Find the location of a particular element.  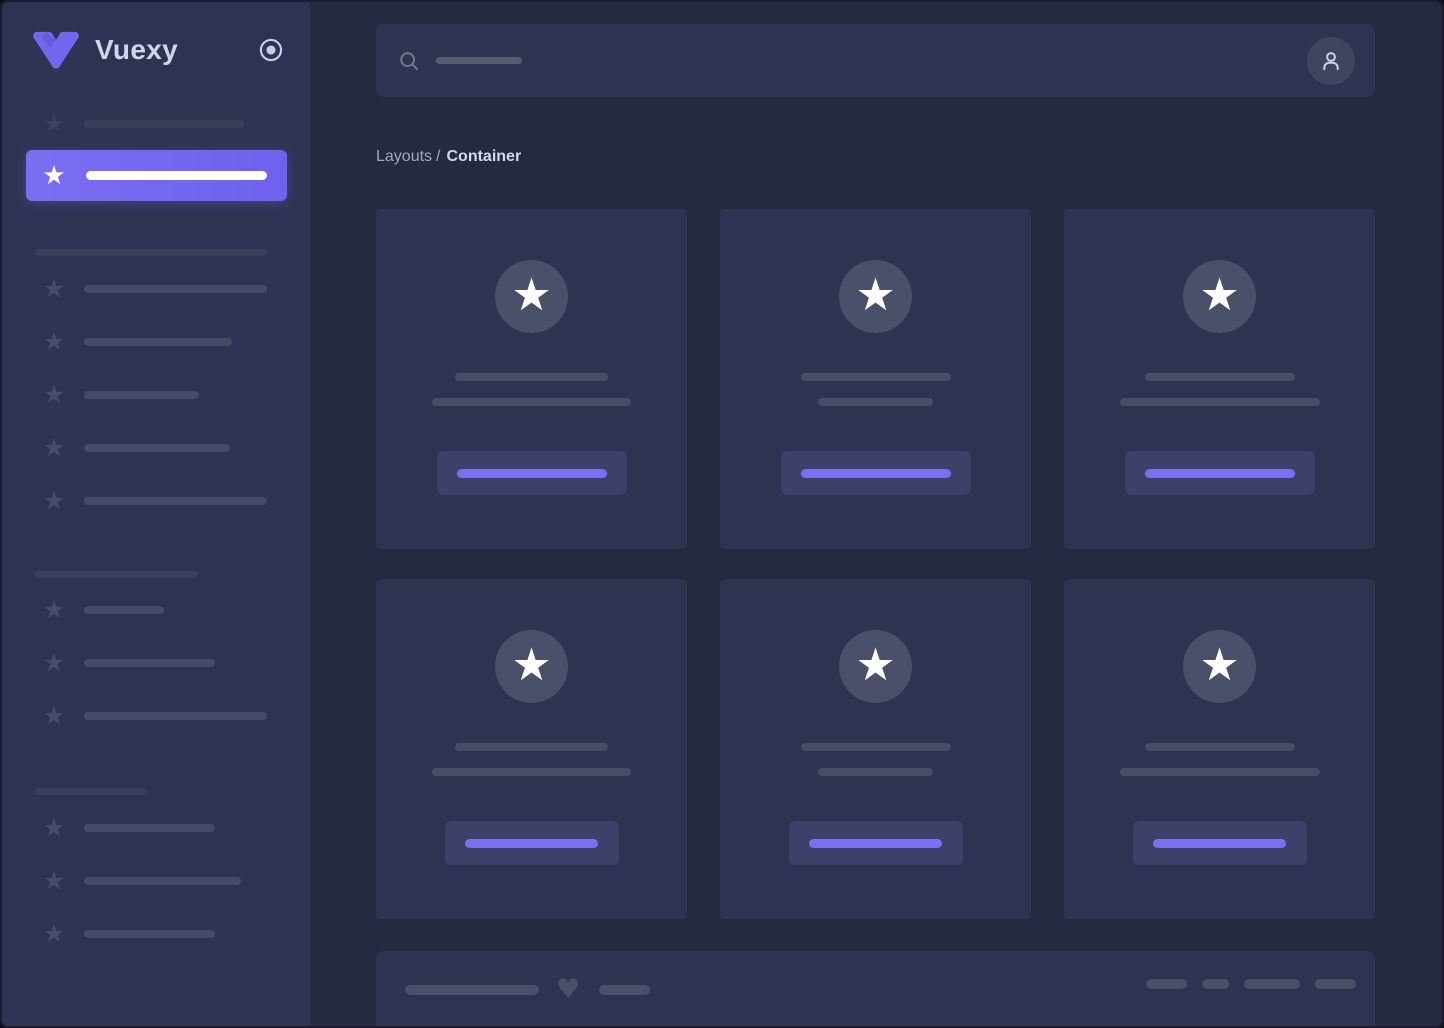

user-menu-button is located at coordinates (1331, 60).